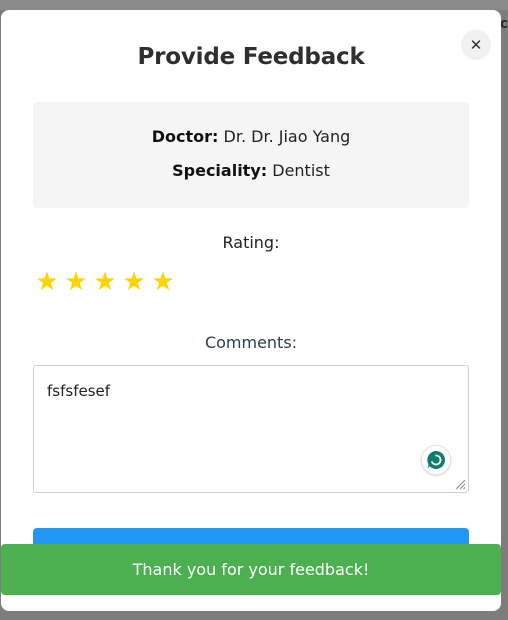  What do you see at coordinates (78, 391) in the screenshot?
I see `comments-value: fsfsfesef` at bounding box center [78, 391].